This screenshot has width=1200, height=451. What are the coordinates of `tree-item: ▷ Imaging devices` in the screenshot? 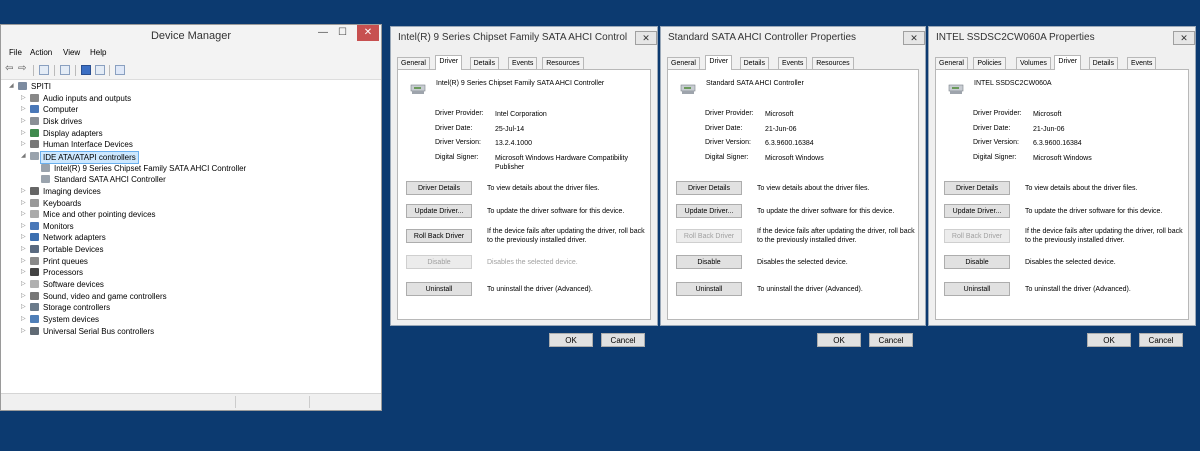 It's located at (201, 191).